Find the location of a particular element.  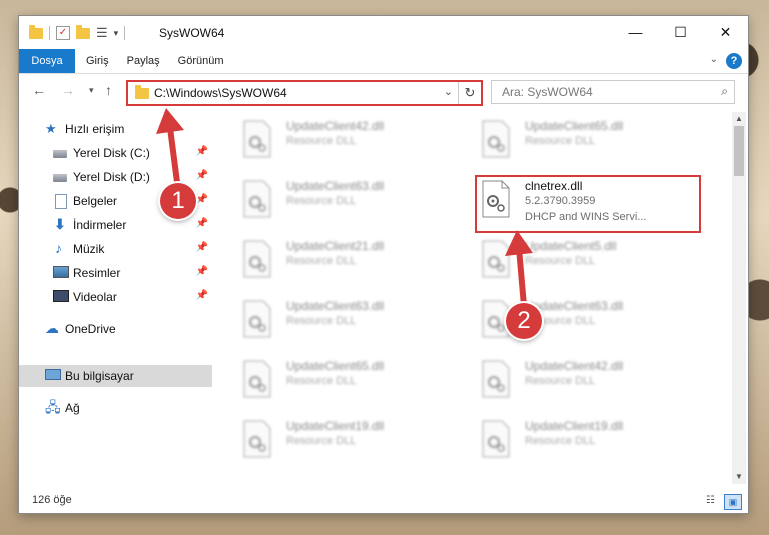

star-icon: ★ is located at coordinates (51, 128).